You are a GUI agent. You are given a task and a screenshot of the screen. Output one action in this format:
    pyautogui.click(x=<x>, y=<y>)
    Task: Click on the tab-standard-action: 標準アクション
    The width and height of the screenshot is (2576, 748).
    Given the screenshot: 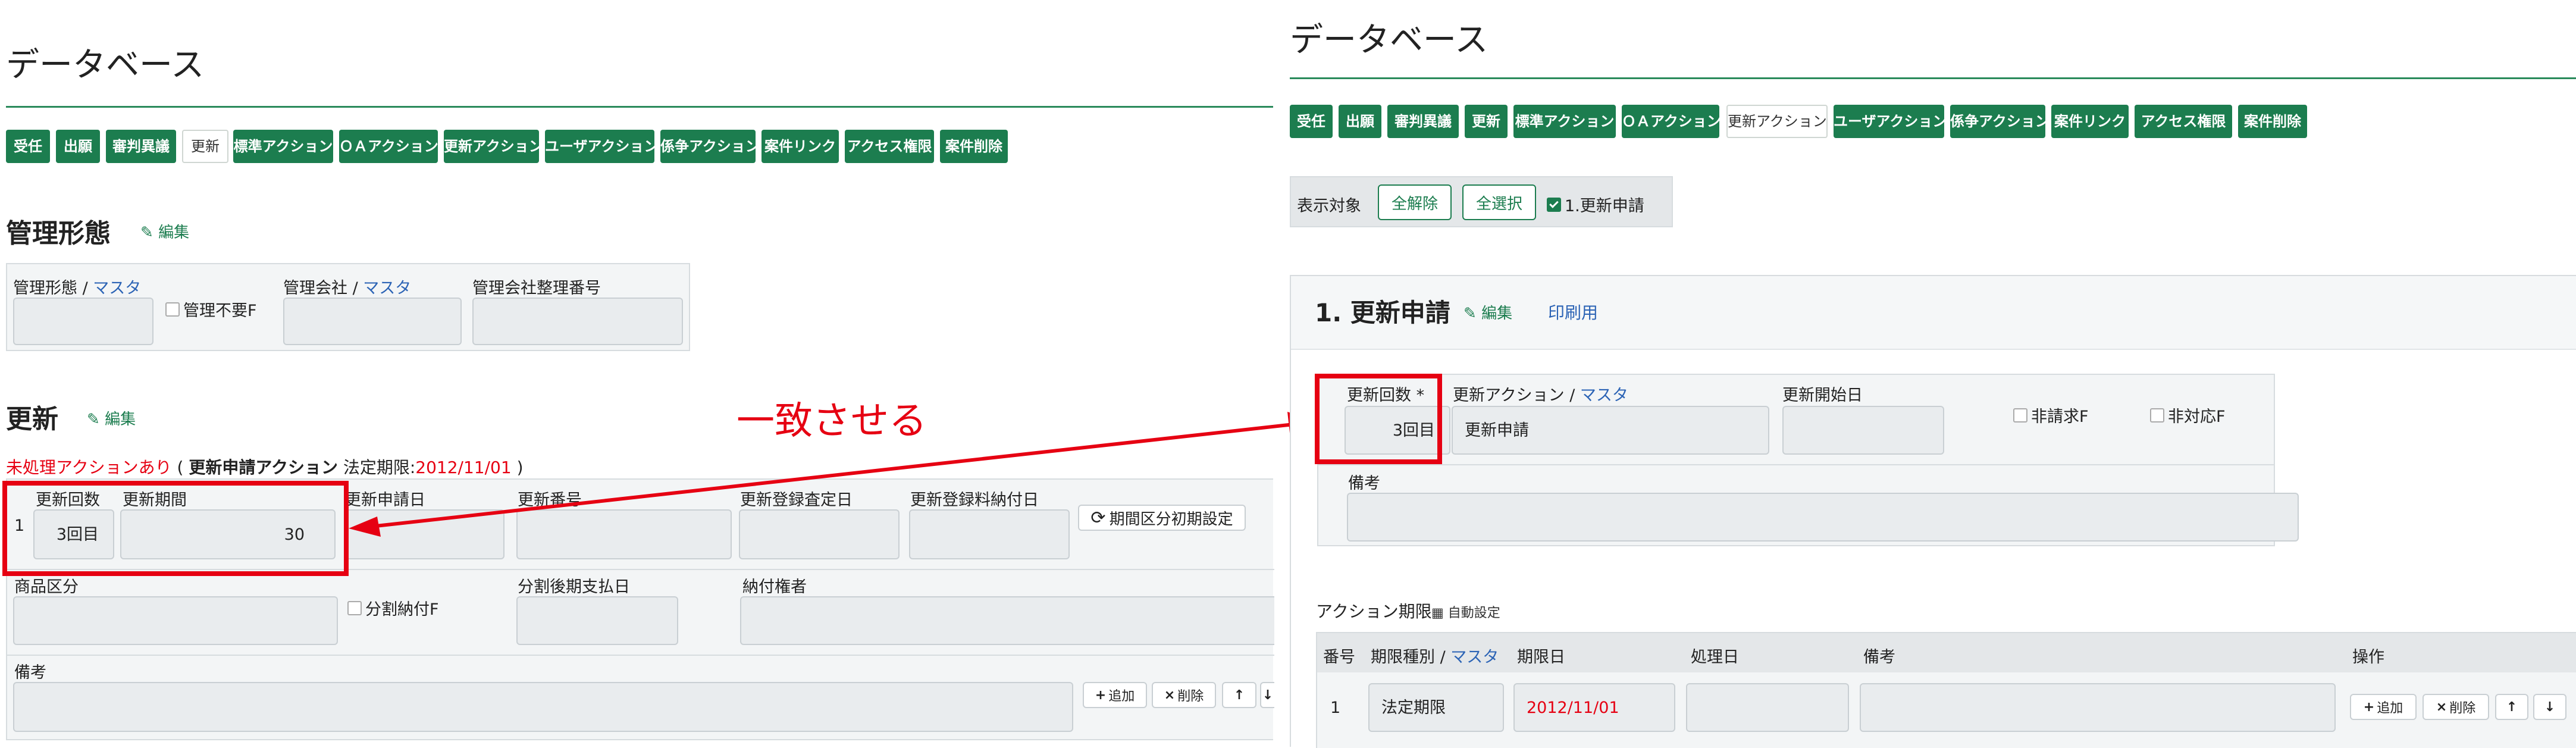 What is the action you would take?
    pyautogui.click(x=1565, y=121)
    